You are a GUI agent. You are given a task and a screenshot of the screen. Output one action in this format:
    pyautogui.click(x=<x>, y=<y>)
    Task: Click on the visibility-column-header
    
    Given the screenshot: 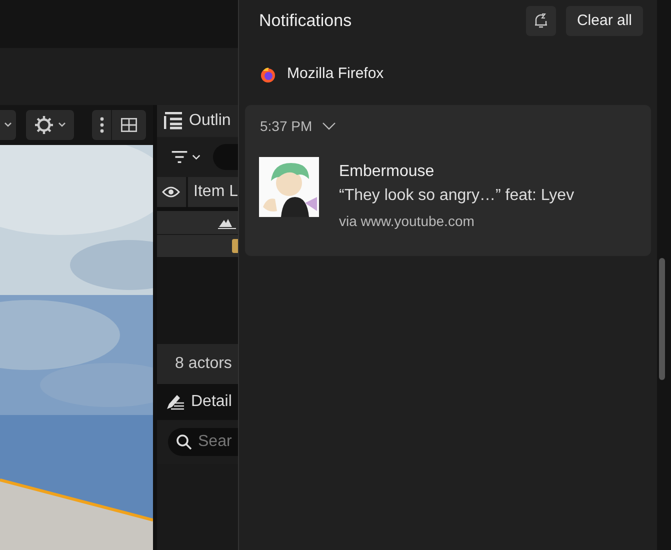 What is the action you would take?
    pyautogui.click(x=171, y=192)
    